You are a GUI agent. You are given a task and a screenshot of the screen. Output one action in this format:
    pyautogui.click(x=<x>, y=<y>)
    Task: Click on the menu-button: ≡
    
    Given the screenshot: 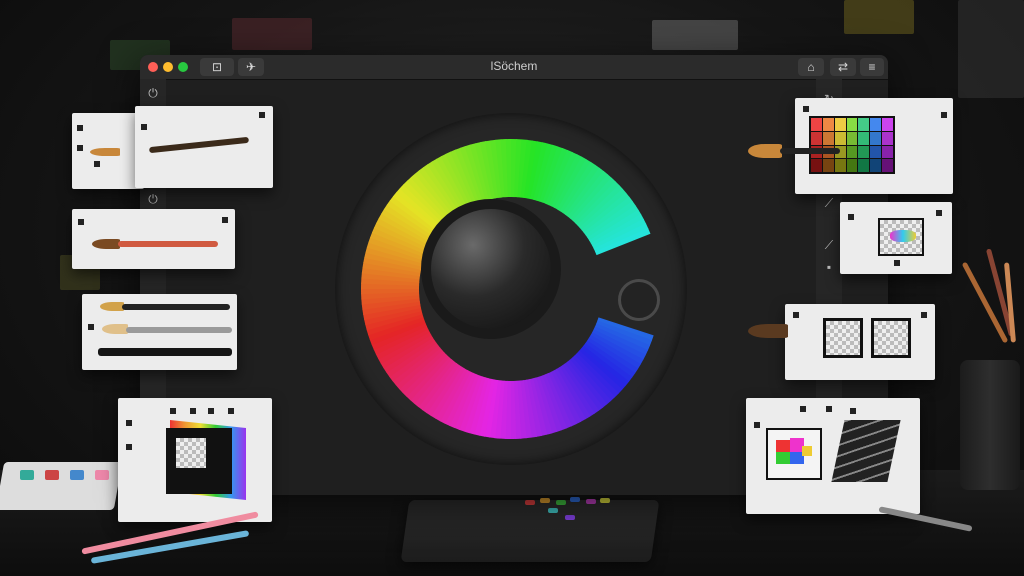 What is the action you would take?
    pyautogui.click(x=872, y=67)
    